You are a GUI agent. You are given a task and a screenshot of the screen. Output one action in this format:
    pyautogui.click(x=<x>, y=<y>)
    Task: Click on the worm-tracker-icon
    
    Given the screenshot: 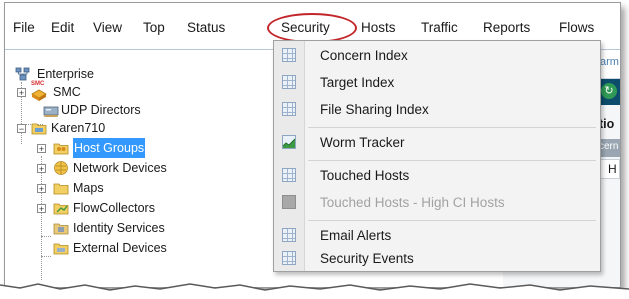 What is the action you would take?
    pyautogui.click(x=289, y=142)
    